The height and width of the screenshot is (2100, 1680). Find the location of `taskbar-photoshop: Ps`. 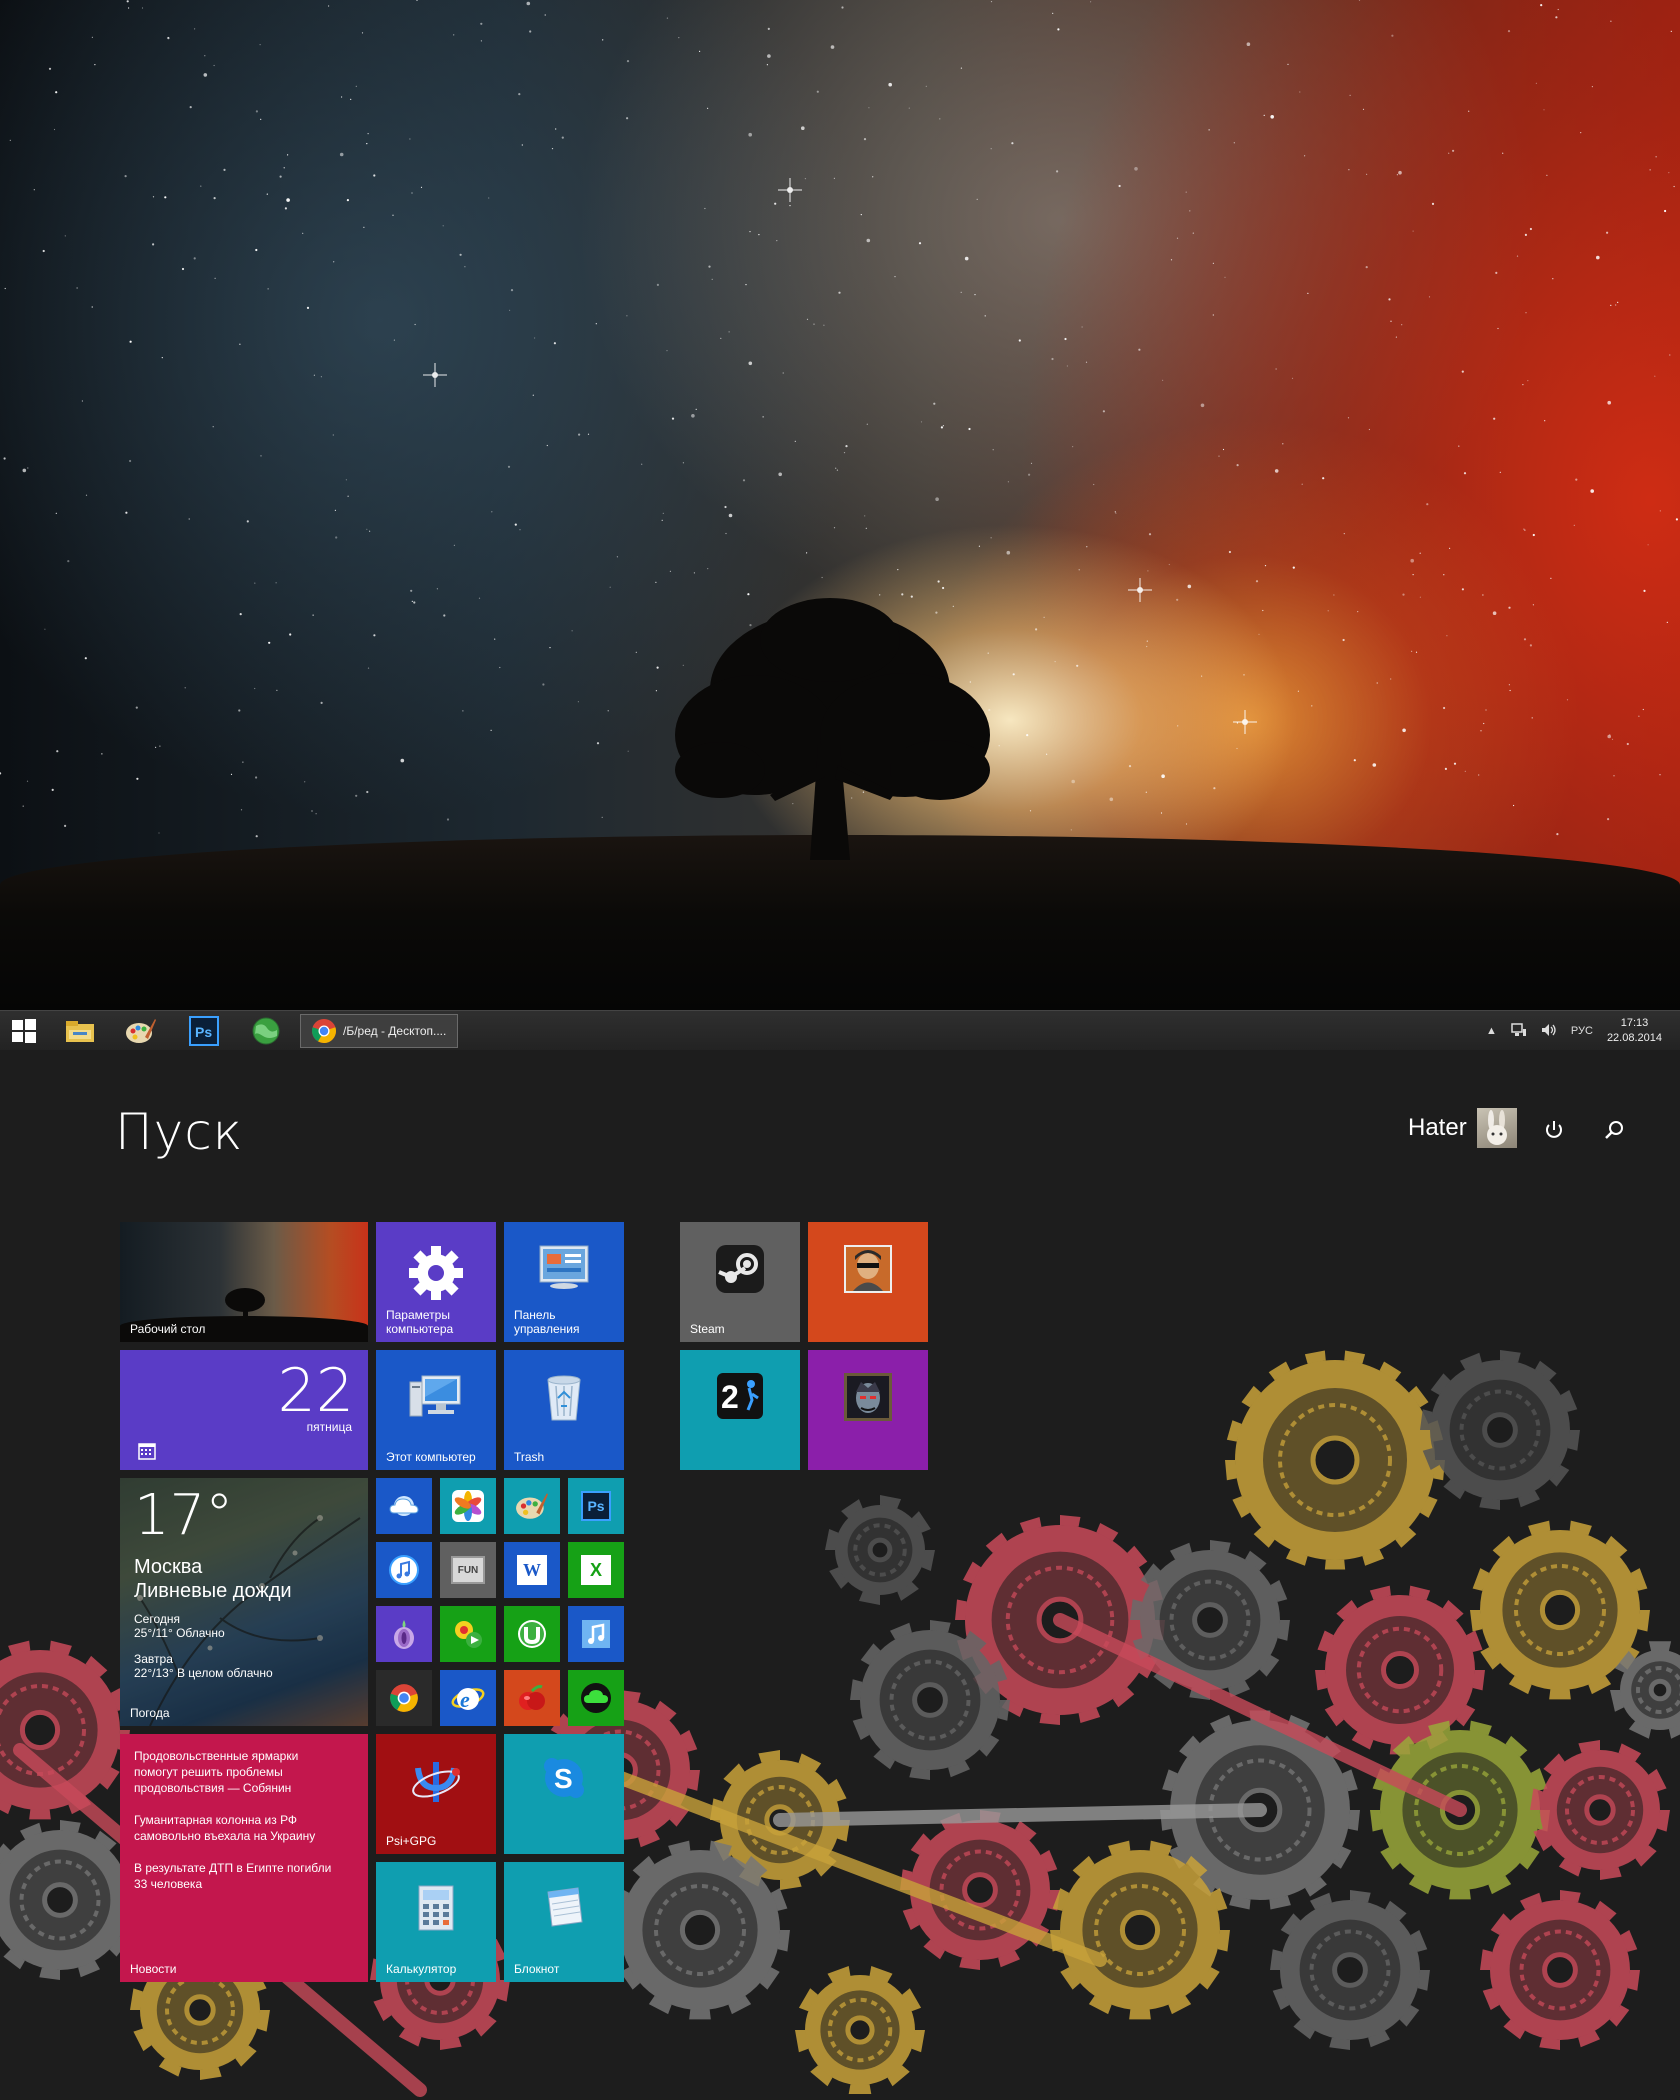

taskbar-photoshop: Ps is located at coordinates (204, 1031).